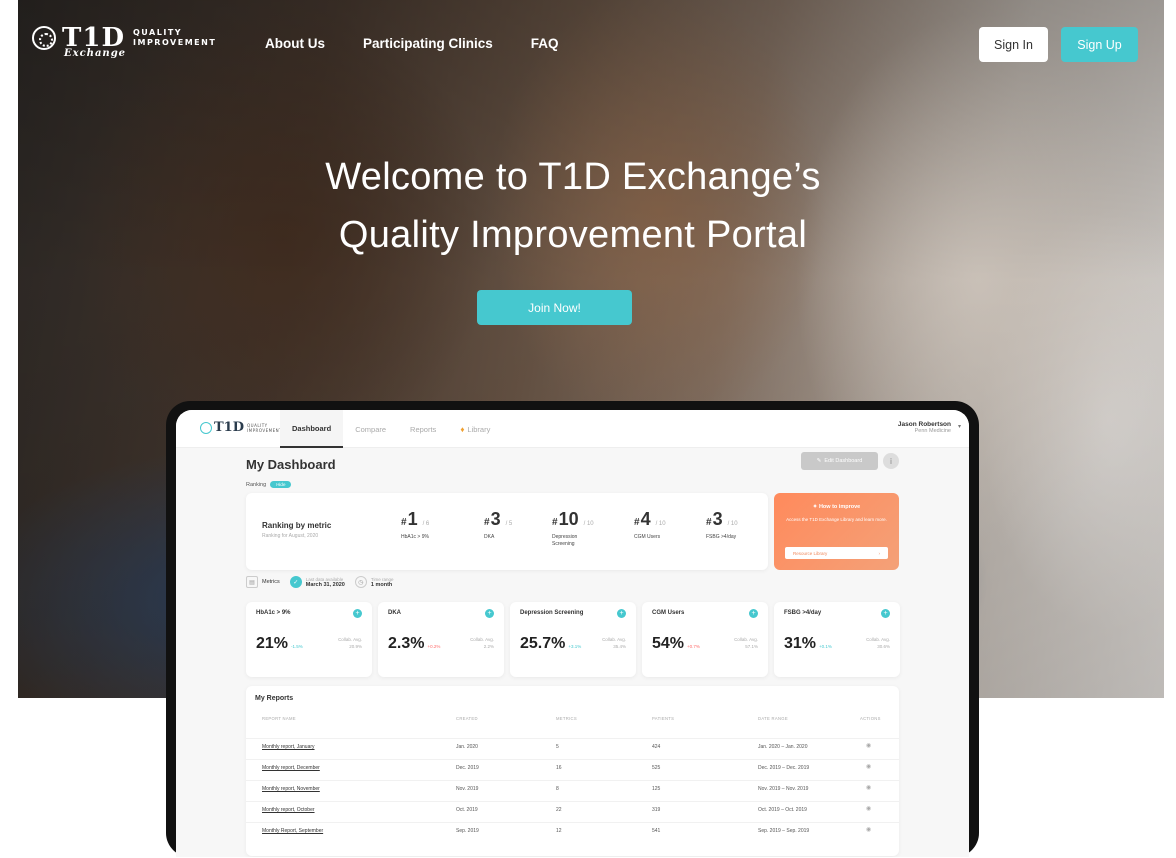 This screenshot has height=858, width=1176. What do you see at coordinates (124, 42) in the screenshot?
I see `site-logo: T1D Exchange QUALITY IMPROVEMENT` at bounding box center [124, 42].